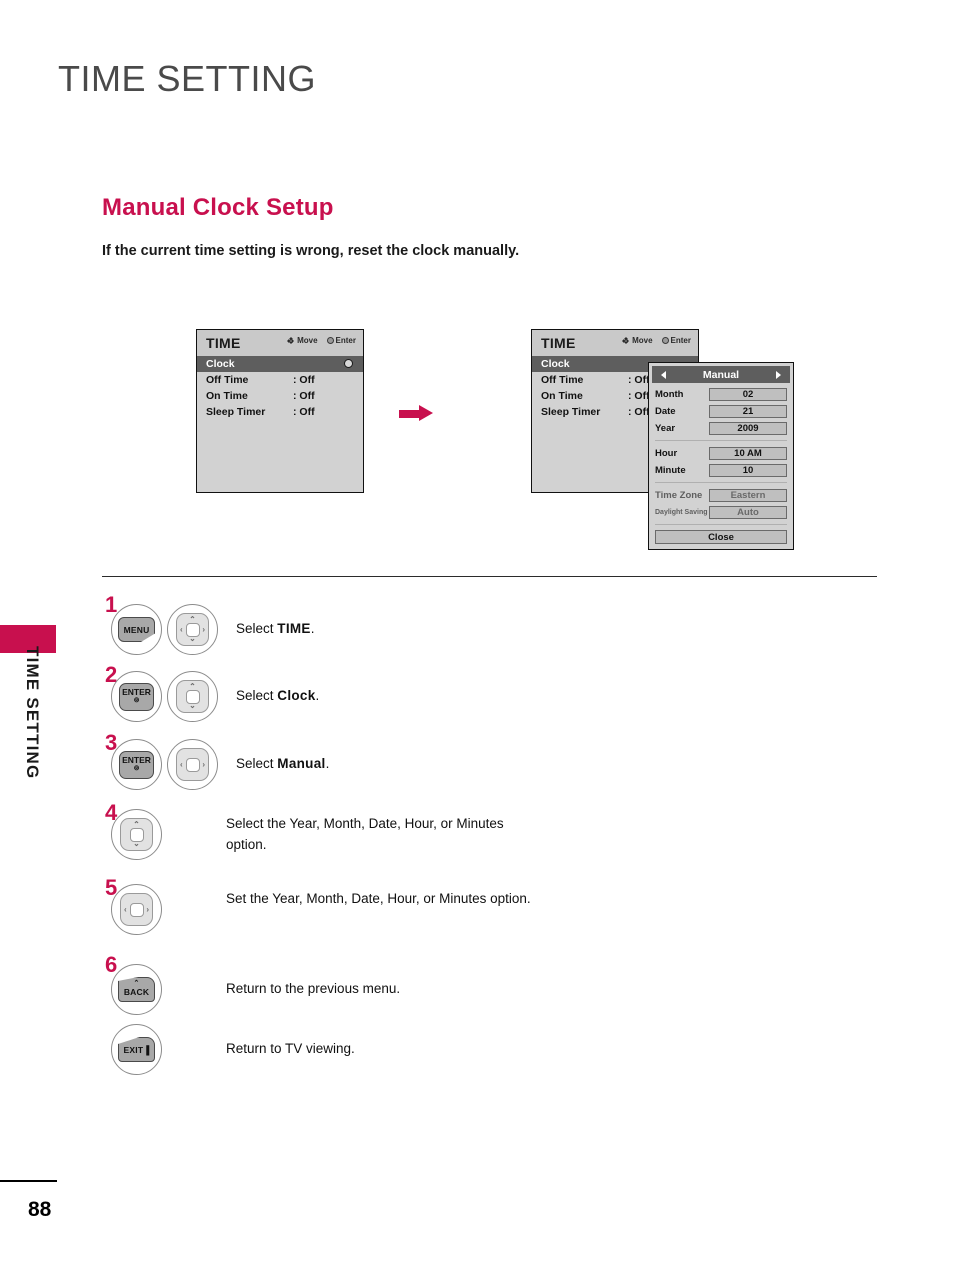 This screenshot has height=1272, width=954. Describe the element at coordinates (280, 380) in the screenshot. I see `osd-row-off-time: Off Time : Off` at that location.